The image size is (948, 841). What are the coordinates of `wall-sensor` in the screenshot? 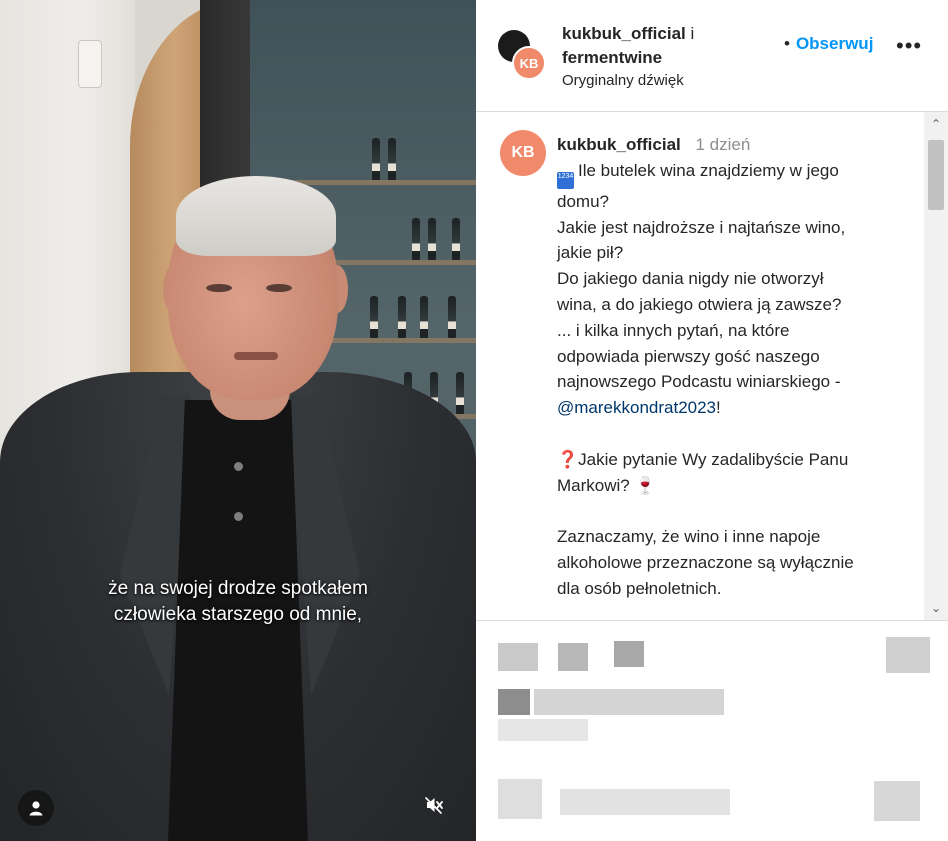 It's located at (90, 64).